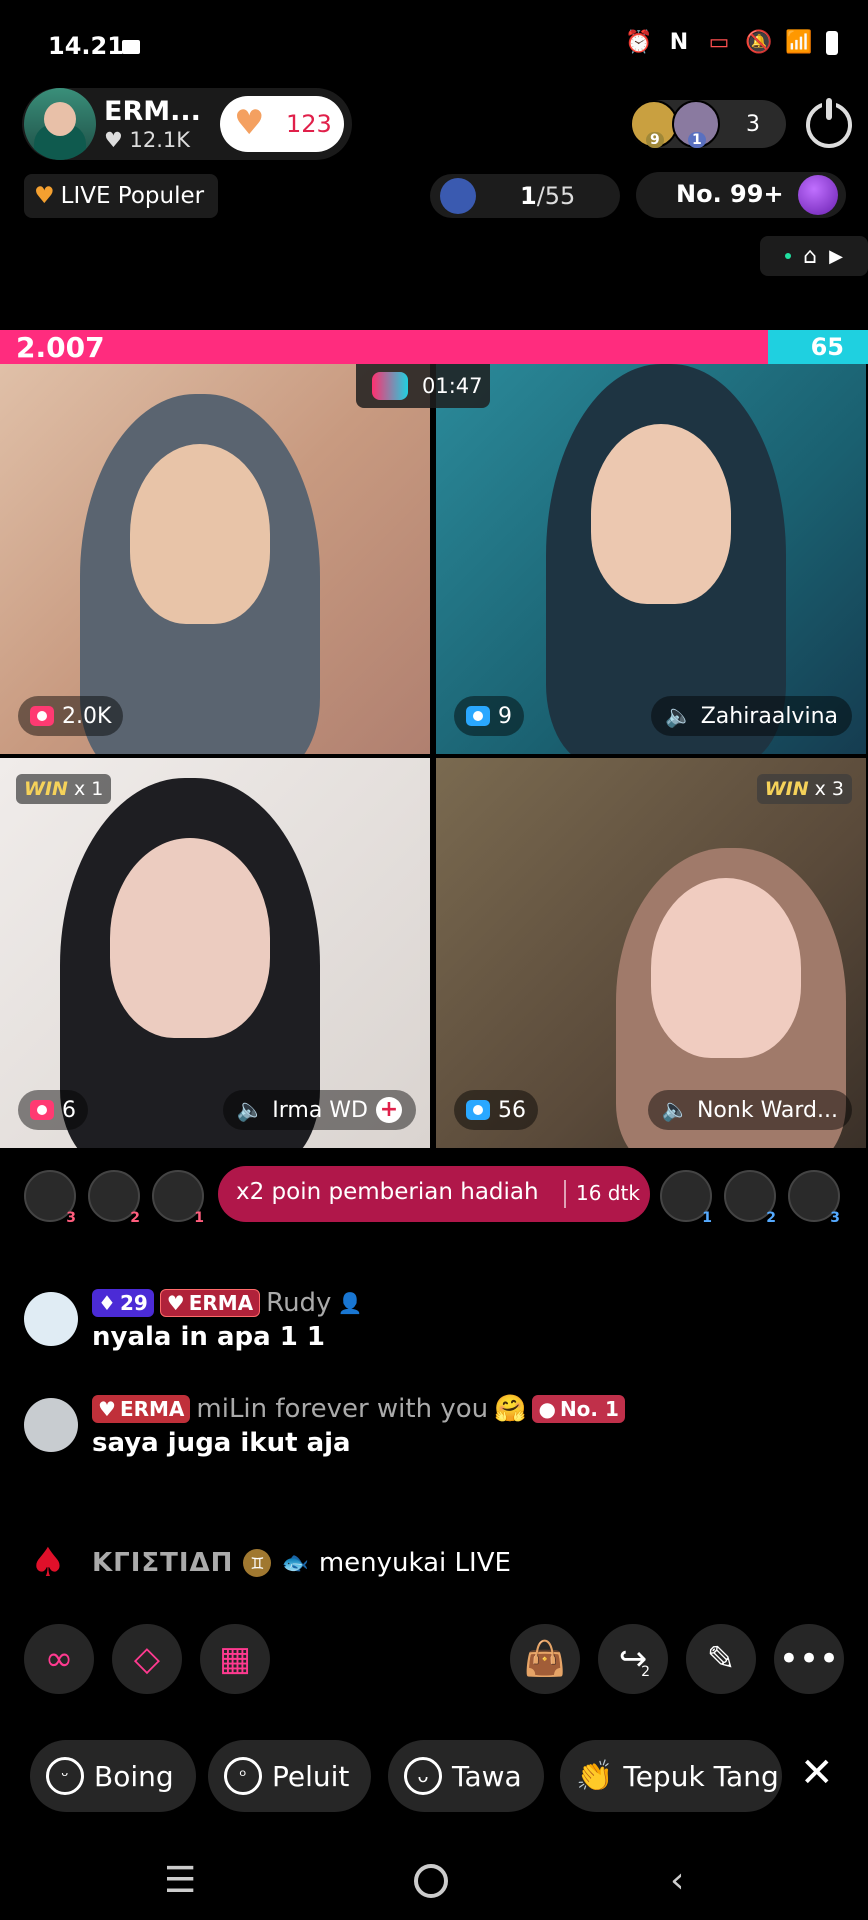 The image size is (868, 1920). What do you see at coordinates (818, 195) in the screenshot?
I see `gift-ball-icon` at bounding box center [818, 195].